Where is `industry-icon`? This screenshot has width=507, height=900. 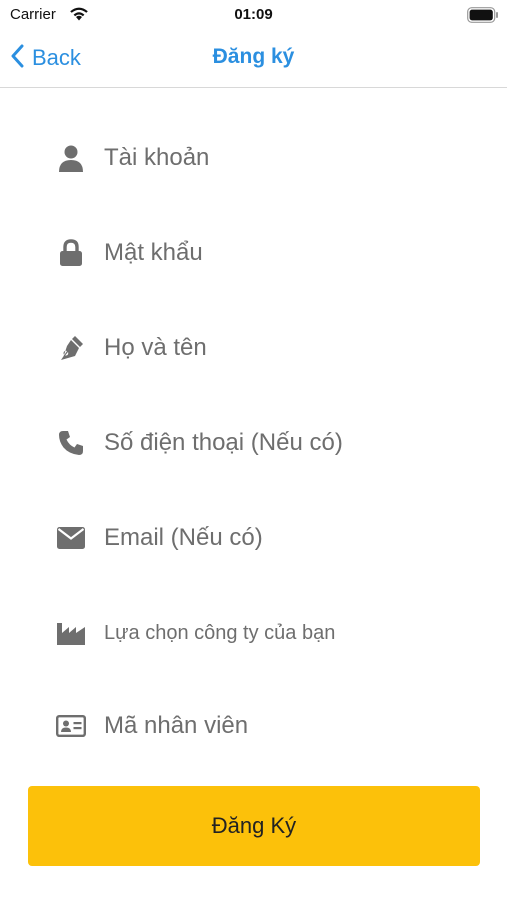
industry-icon is located at coordinates (71, 633).